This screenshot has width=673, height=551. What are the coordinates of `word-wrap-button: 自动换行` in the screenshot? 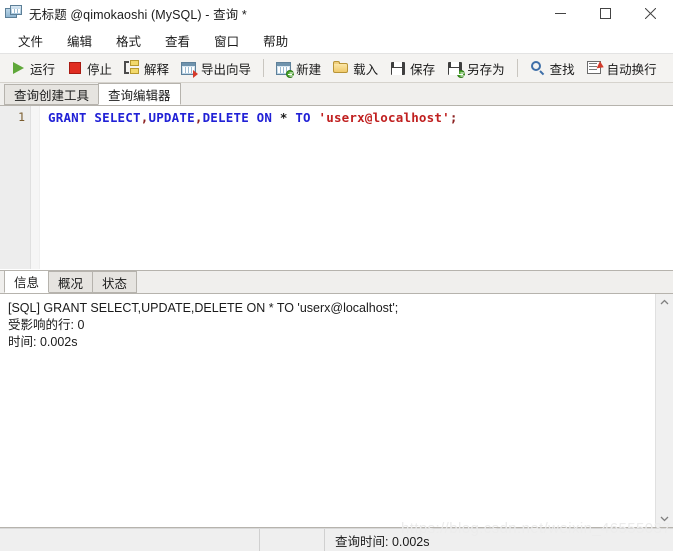 It's located at (622, 68).